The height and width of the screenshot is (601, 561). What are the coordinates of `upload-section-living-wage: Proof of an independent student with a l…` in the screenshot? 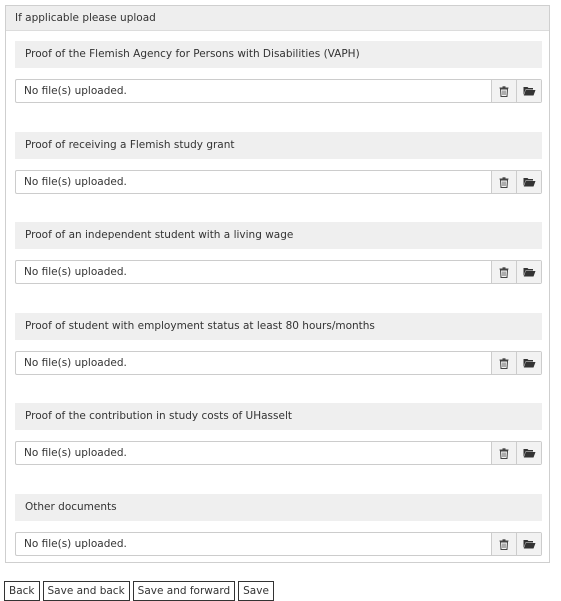 It's located at (278, 253).